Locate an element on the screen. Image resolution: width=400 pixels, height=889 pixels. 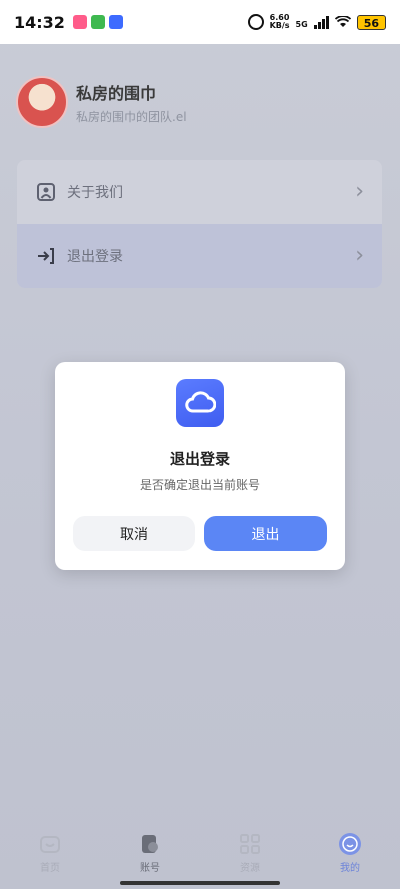
status-bar: 14:32 6.60 KB/s 5G 56 is located at coordinates (200, 22).